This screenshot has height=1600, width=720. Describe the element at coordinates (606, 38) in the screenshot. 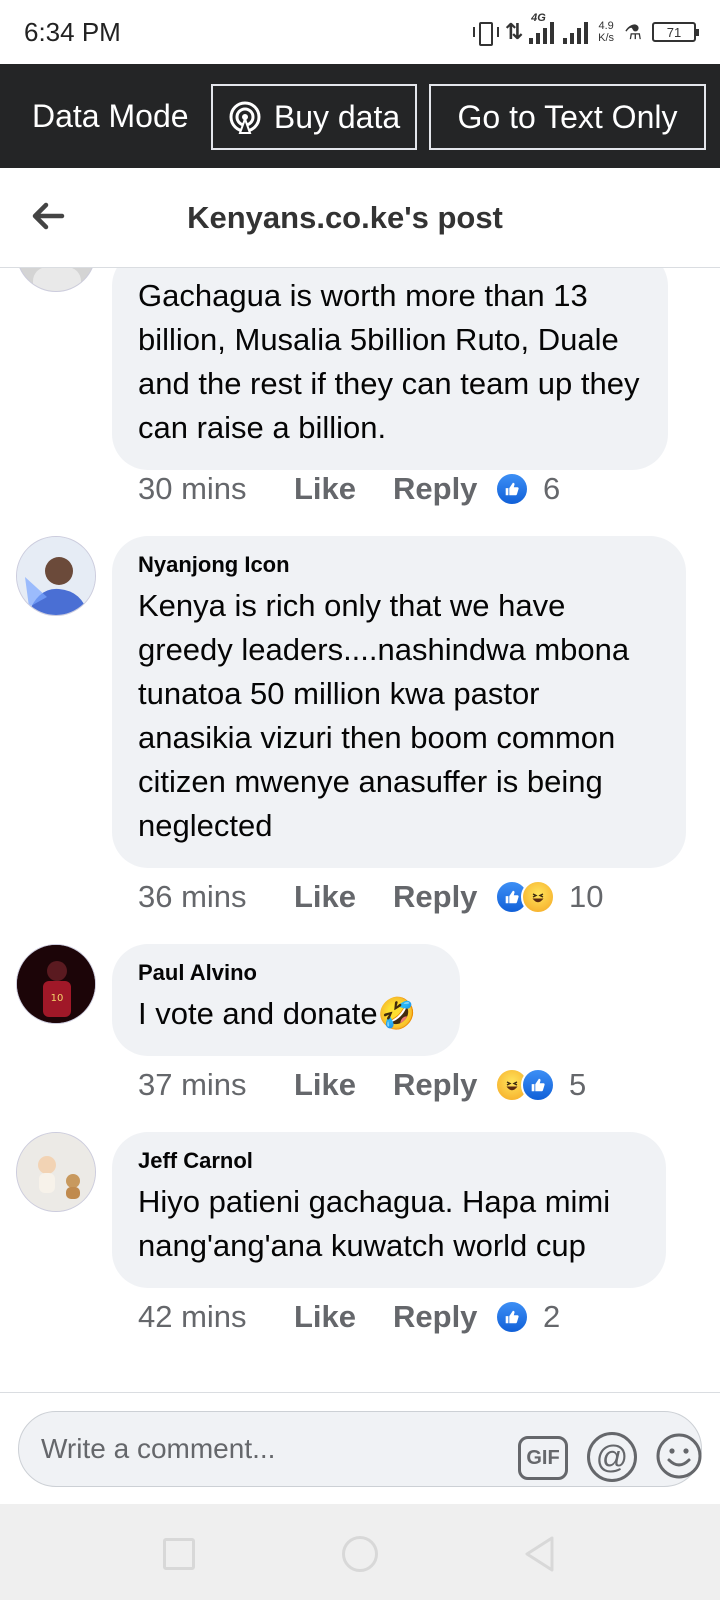

I see `speed-unit: K/s` at that location.